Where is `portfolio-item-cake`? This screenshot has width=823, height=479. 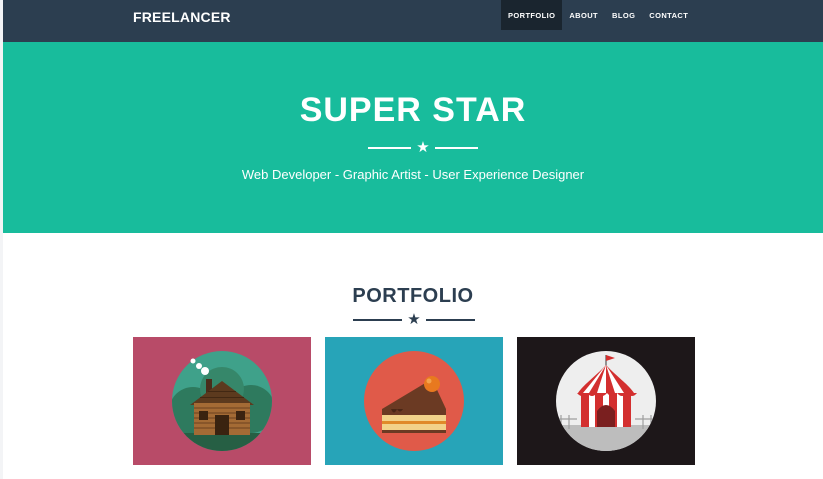
portfolio-item-cake is located at coordinates (414, 401).